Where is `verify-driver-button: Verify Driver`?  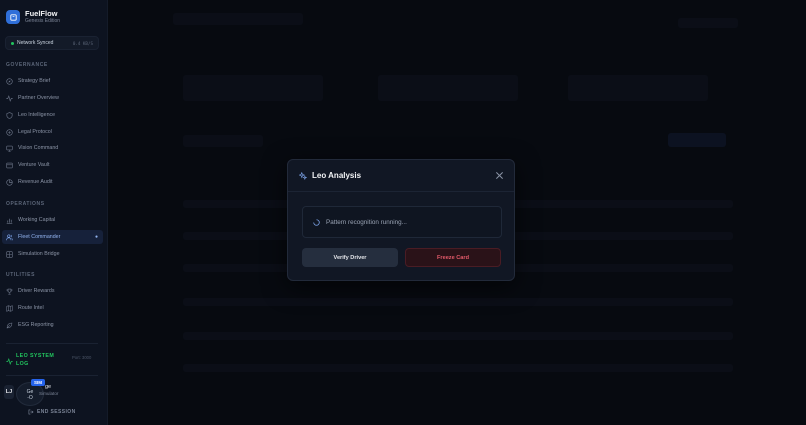
verify-driver-button: Verify Driver is located at coordinates (350, 257).